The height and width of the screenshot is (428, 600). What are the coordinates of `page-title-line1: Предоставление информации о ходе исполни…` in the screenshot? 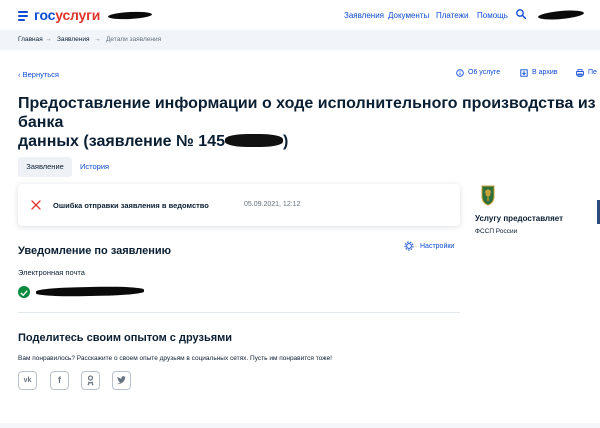 It's located at (307, 113).